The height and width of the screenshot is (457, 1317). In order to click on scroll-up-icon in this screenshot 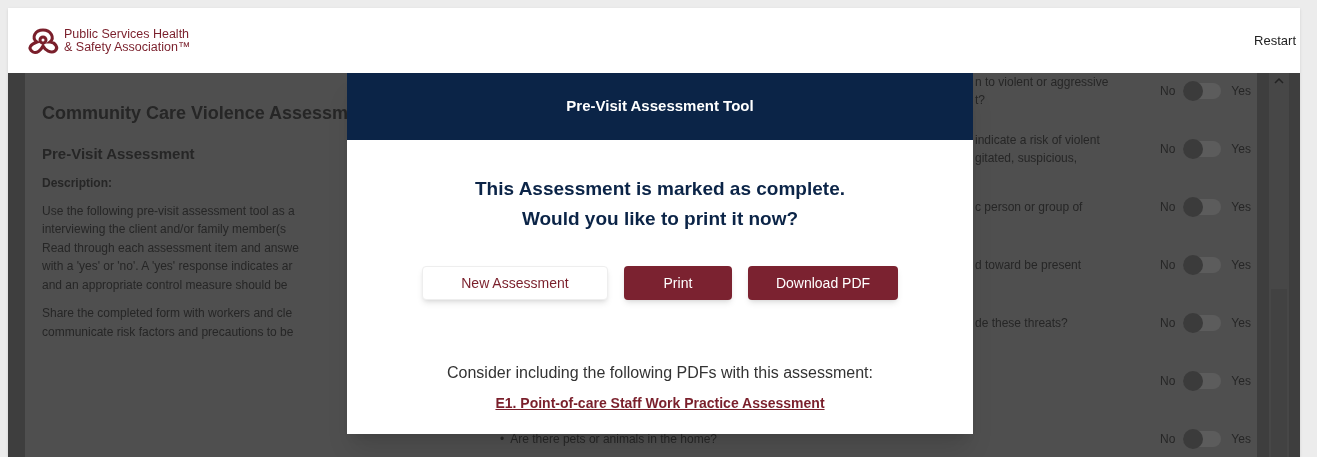, I will do `click(1279, 81)`.